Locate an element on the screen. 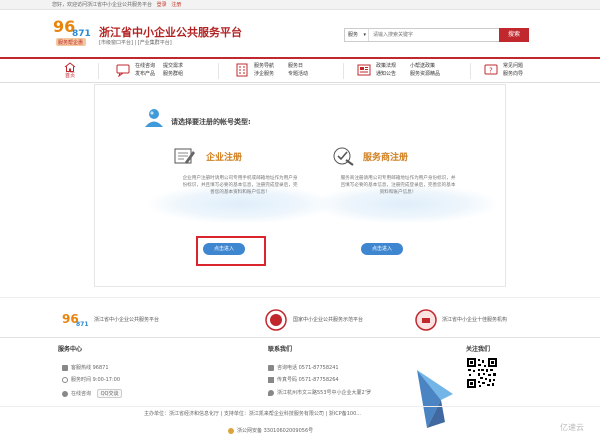  tel-text: 咨询电话 0571-87758241 is located at coordinates (308, 368).